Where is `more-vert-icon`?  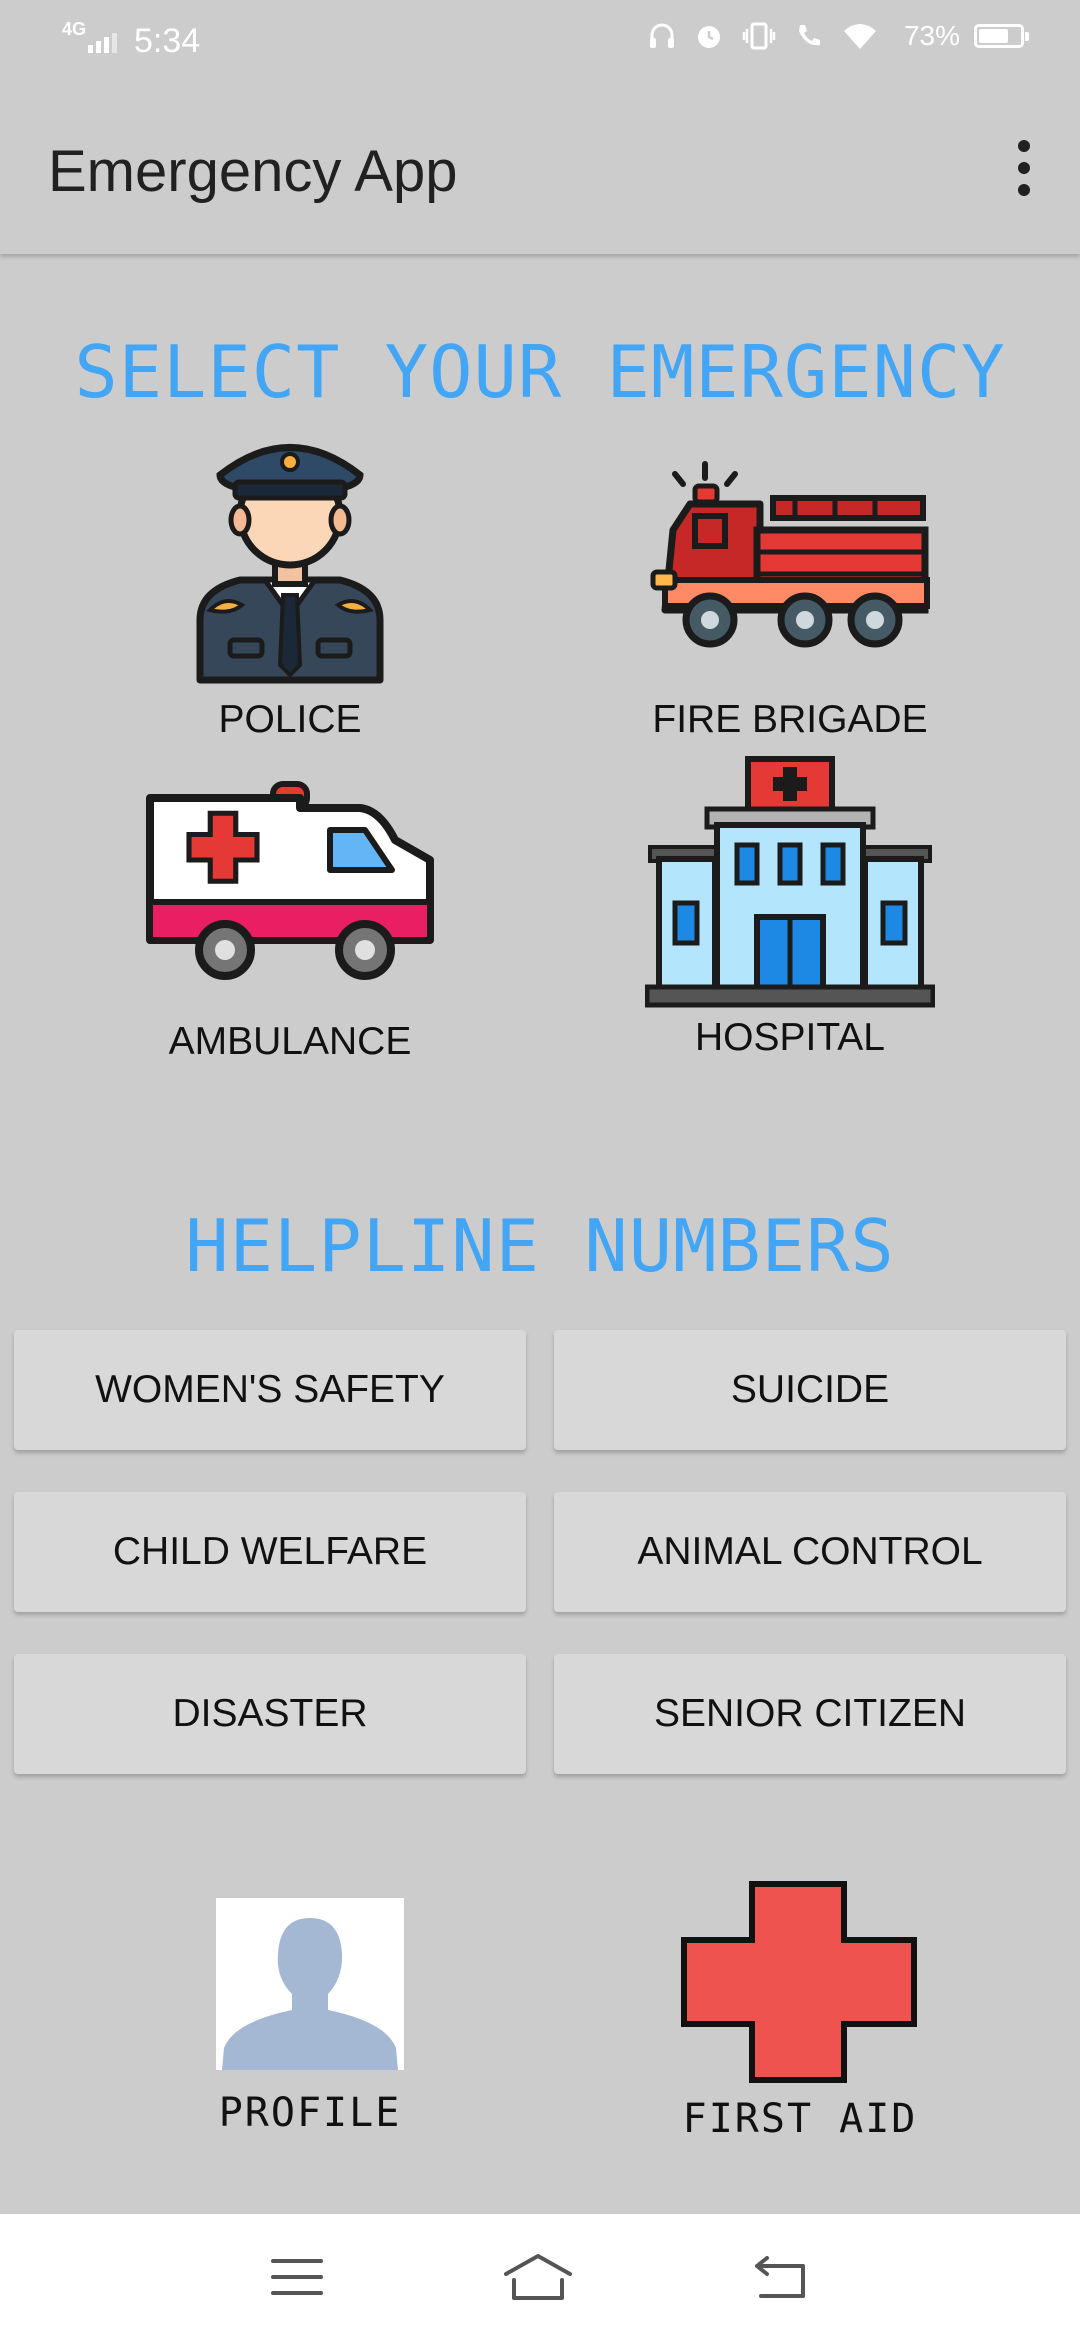
more-vert-icon is located at coordinates (1024, 168).